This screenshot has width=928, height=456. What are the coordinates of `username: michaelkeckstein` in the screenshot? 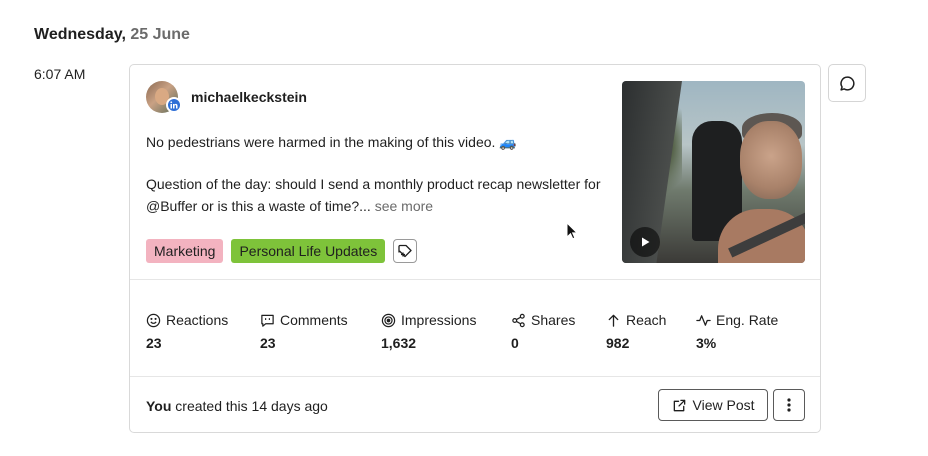 It's located at (249, 97).